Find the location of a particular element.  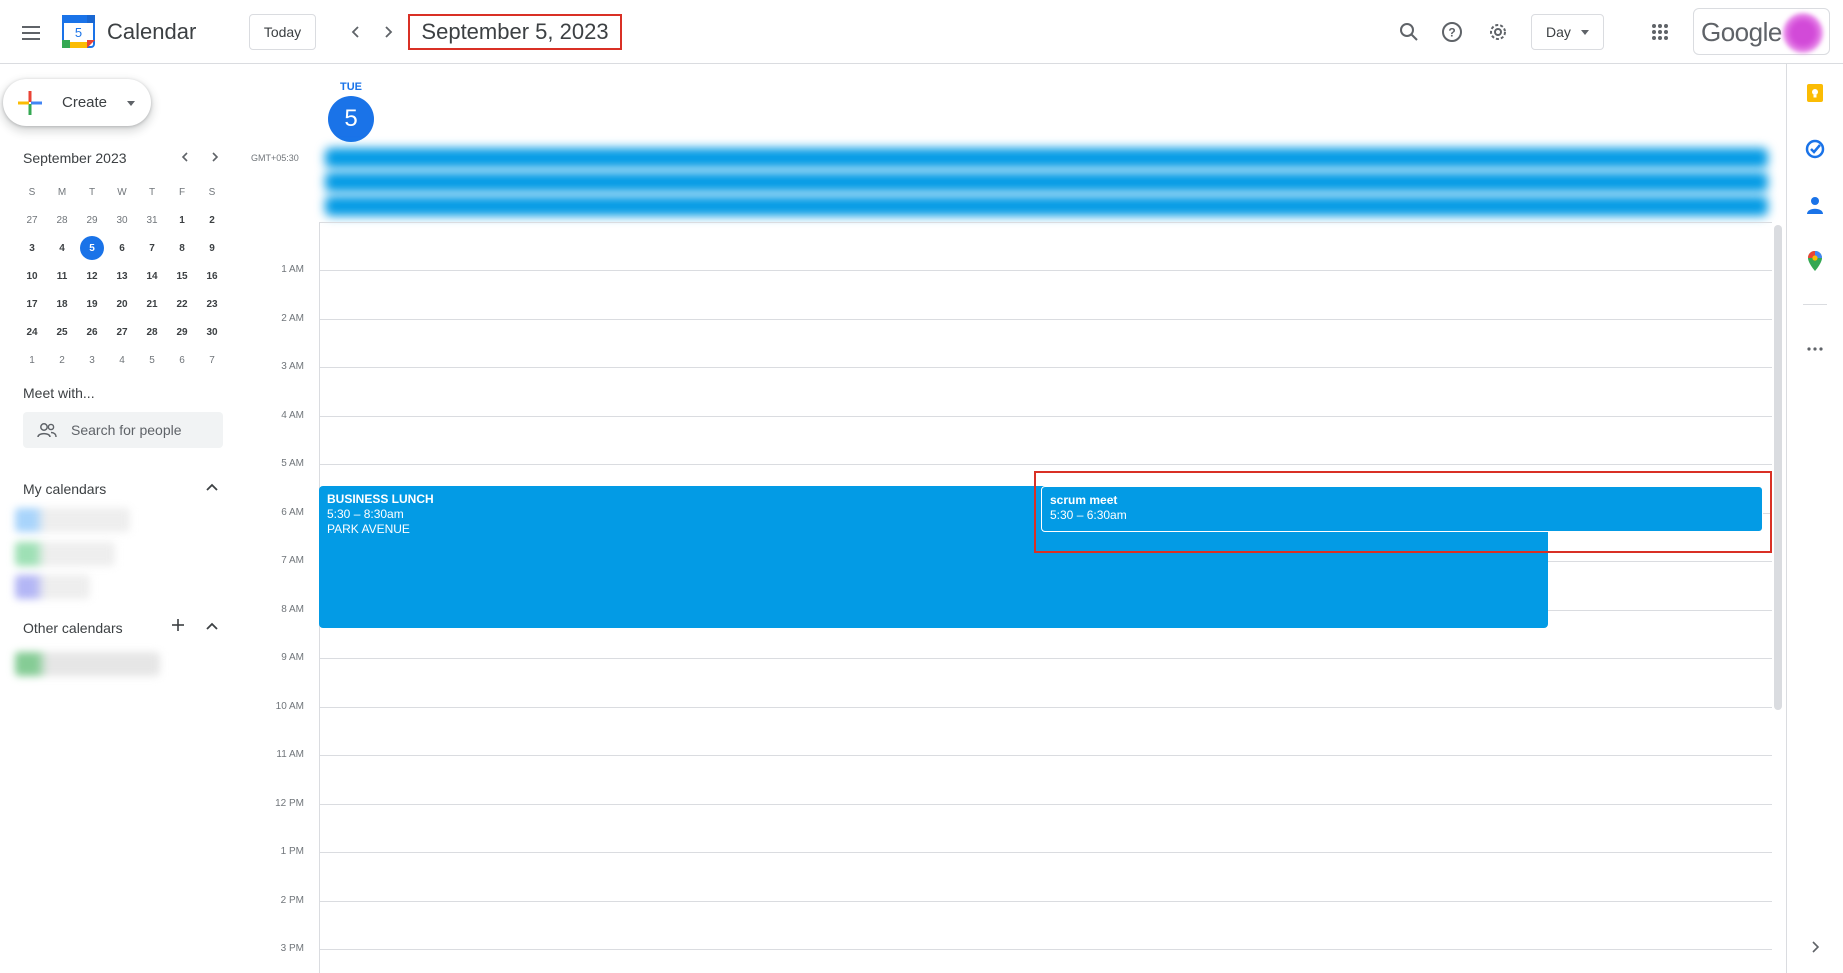

mini-prev-month-chevron-icon is located at coordinates (185, 157).